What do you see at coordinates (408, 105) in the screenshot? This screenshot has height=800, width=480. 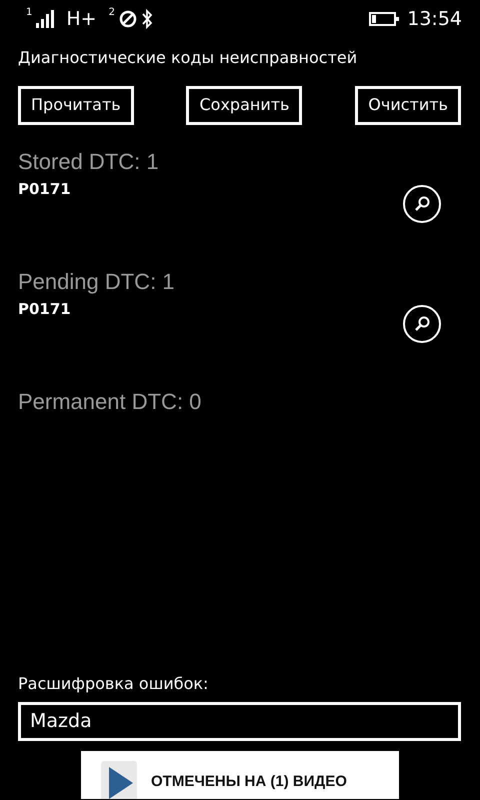 I see `action-button: Очистить` at bounding box center [408, 105].